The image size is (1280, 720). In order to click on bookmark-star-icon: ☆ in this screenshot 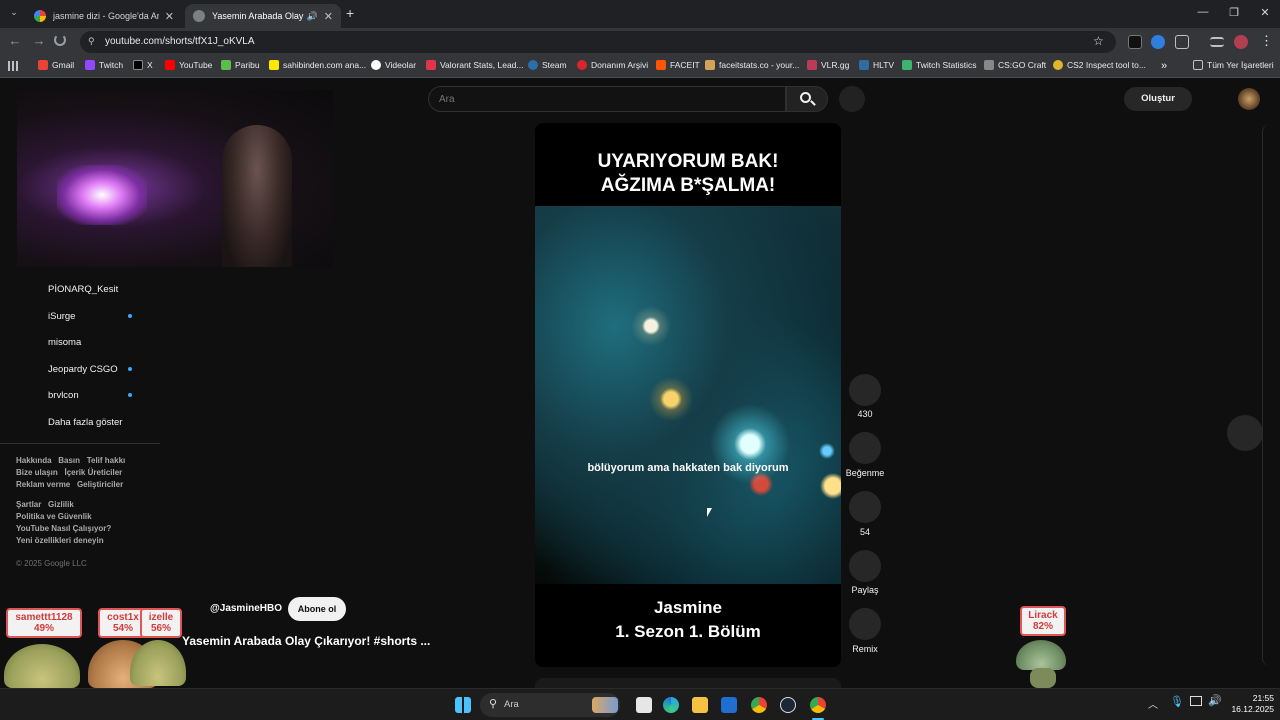, I will do `click(1098, 41)`.